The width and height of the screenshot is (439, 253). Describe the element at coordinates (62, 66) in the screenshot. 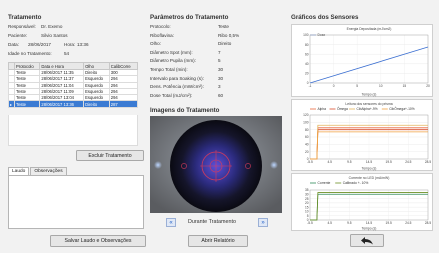

I see `table-header-data-hora: Data e Hora` at that location.